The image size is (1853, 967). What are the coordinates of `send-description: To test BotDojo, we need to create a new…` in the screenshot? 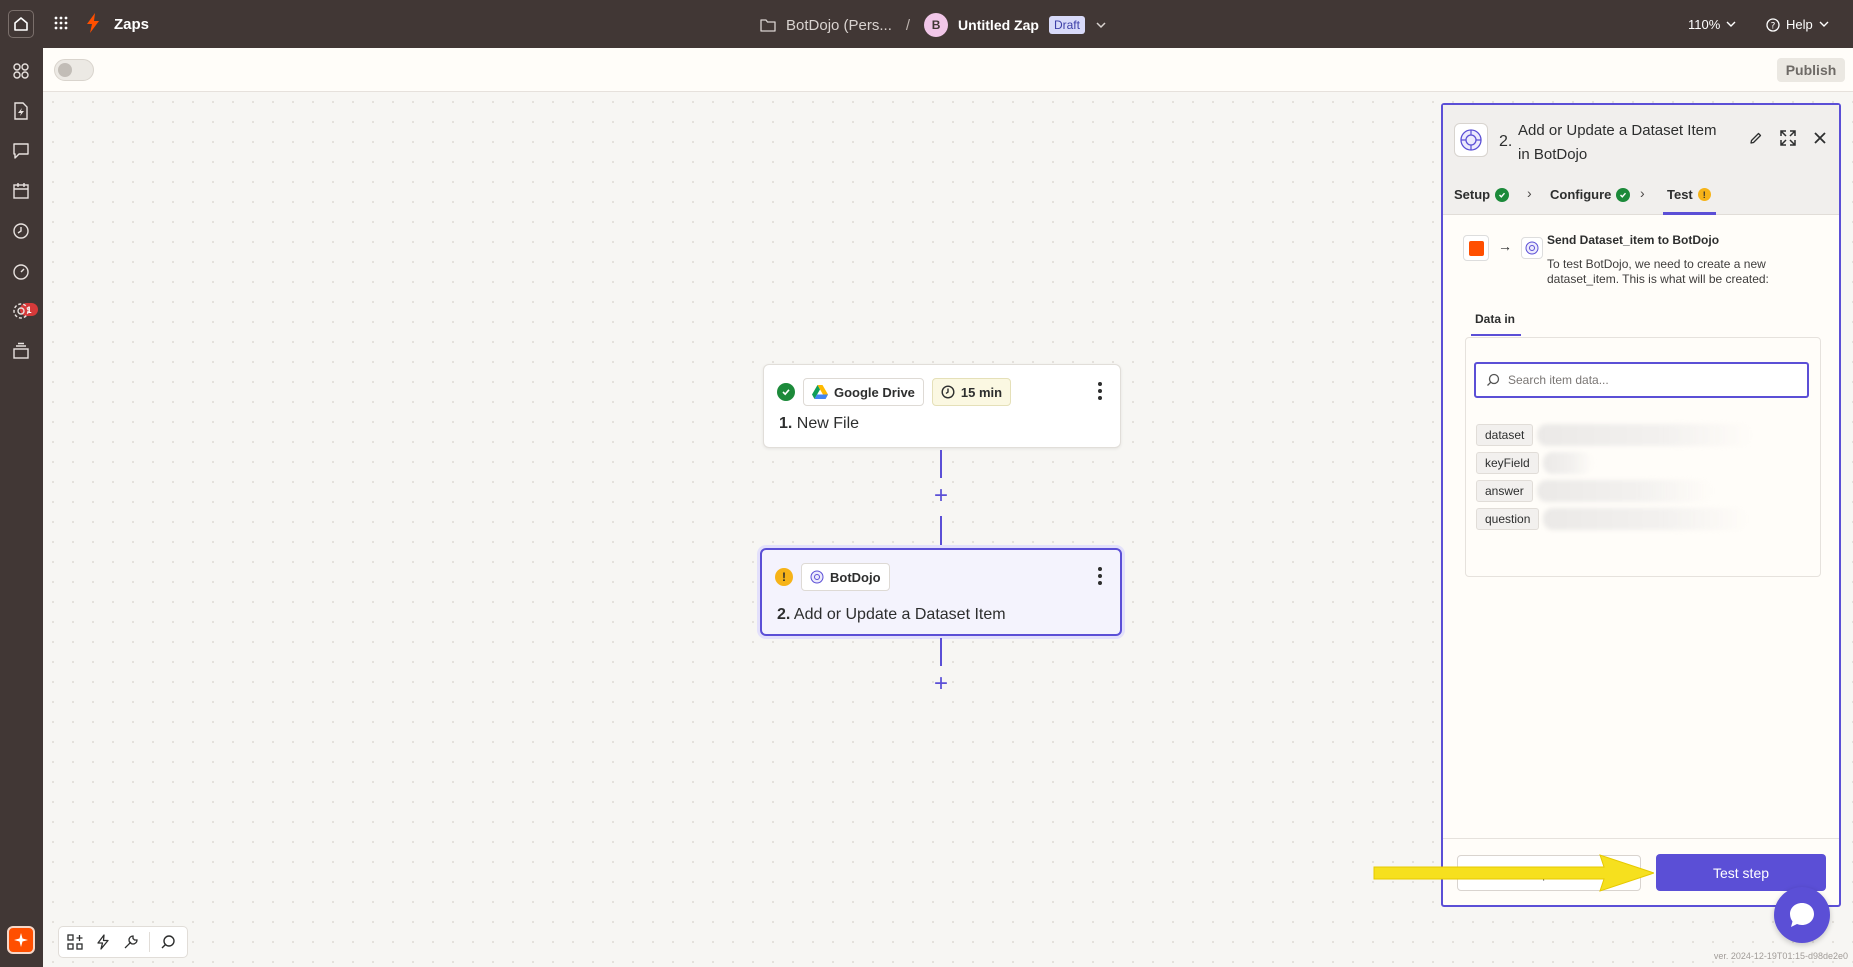 It's located at (1658, 271).